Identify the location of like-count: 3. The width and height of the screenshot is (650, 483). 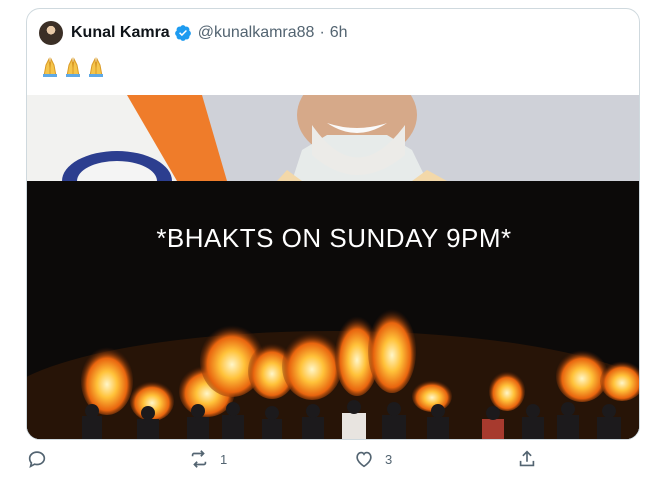
(389, 459).